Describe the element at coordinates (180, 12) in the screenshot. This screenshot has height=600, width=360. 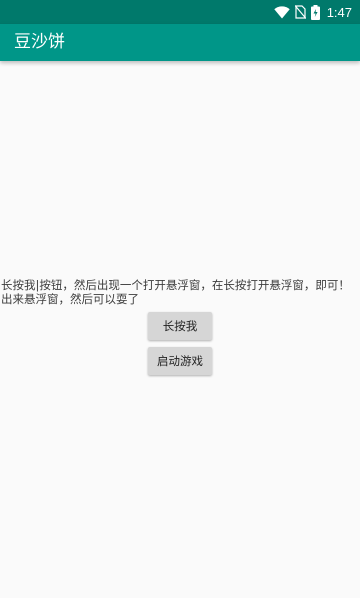
I see `status-bar: 1:47` at that location.